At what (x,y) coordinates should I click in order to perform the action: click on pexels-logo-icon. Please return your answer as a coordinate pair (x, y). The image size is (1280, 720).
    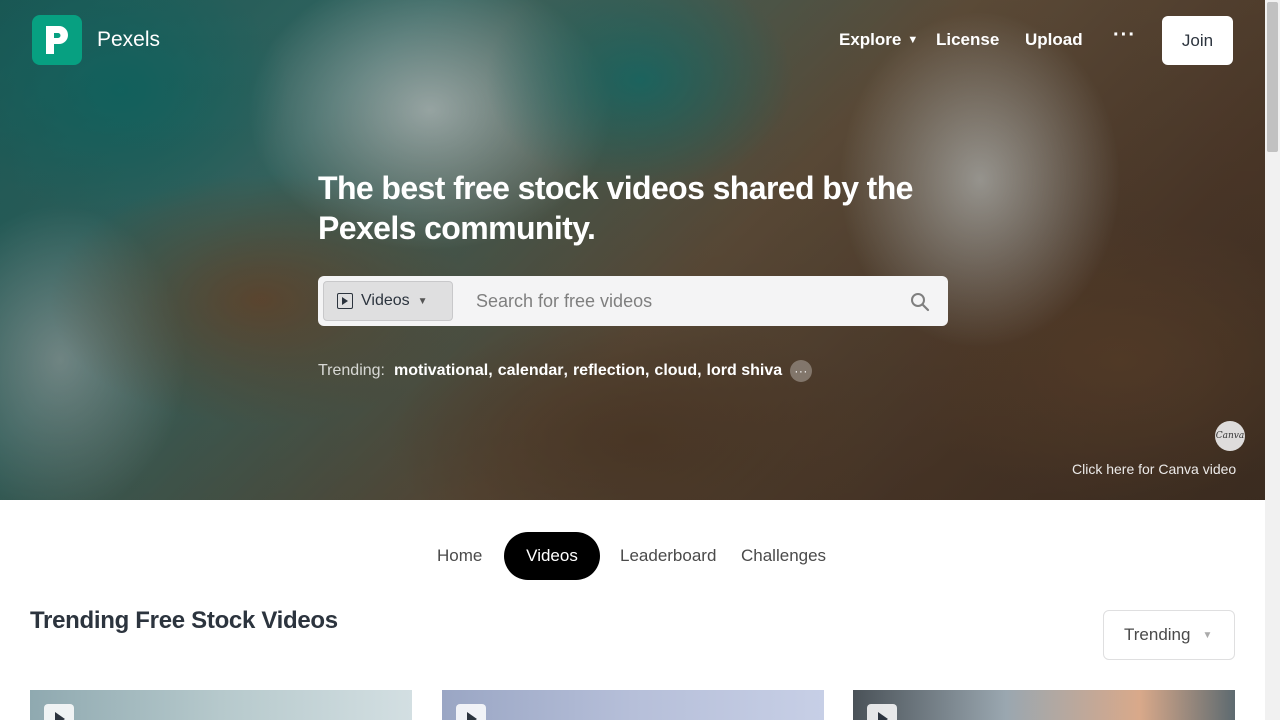
    Looking at the image, I should click on (57, 40).